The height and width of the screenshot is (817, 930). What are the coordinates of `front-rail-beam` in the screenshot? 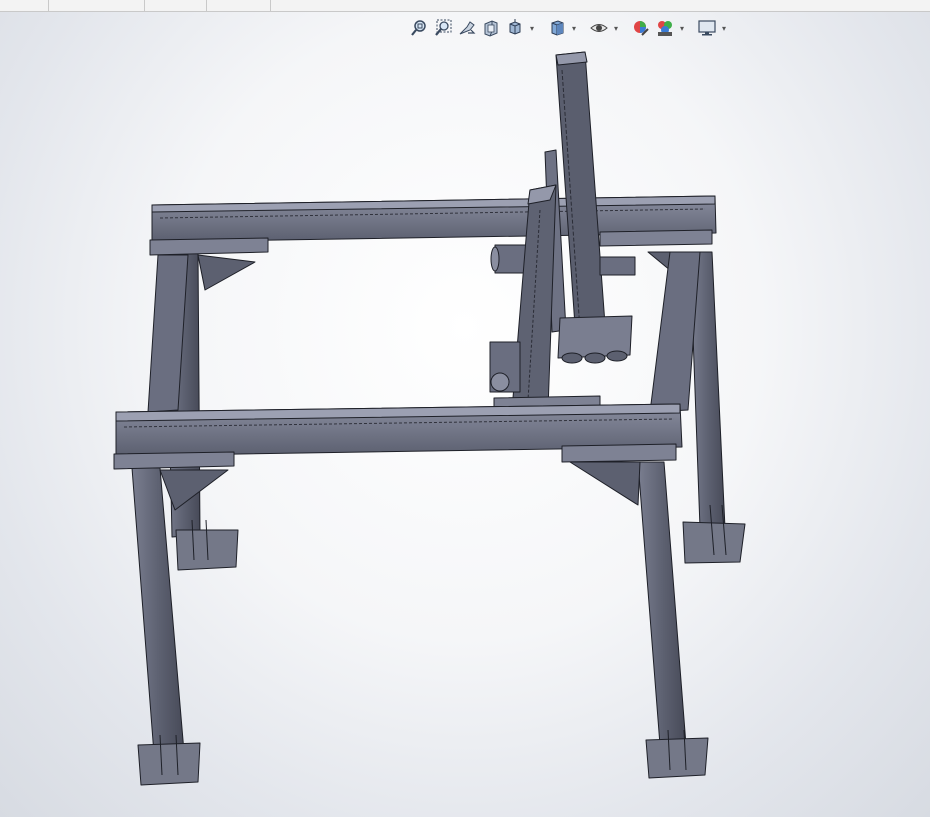 It's located at (398, 436).